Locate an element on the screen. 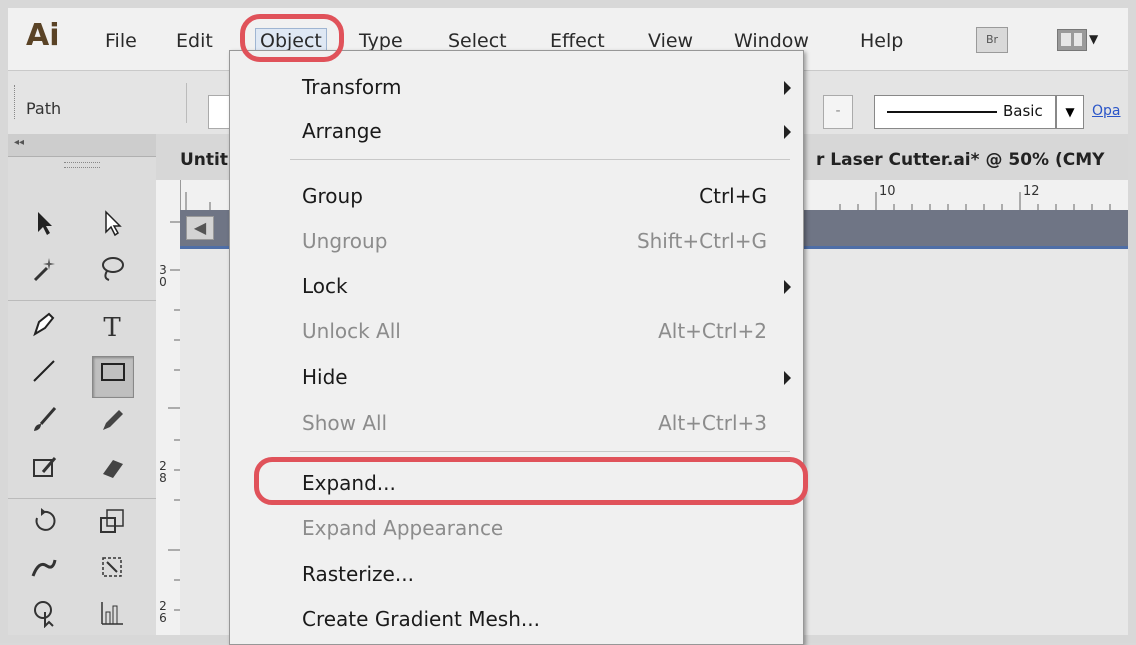 The height and width of the screenshot is (645, 1136). menu-item-label: Ungroup is located at coordinates (345, 241).